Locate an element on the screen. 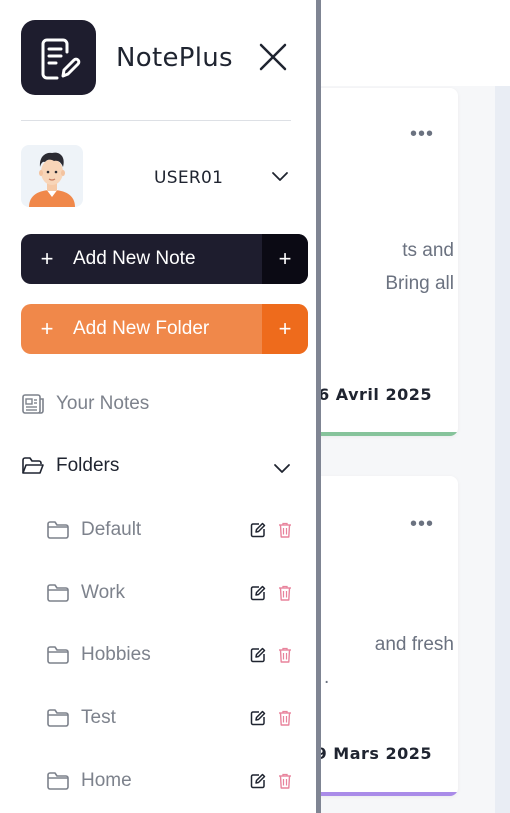  note-card: ••• and fresh . 9 Mars 2025 is located at coordinates (379, 636).